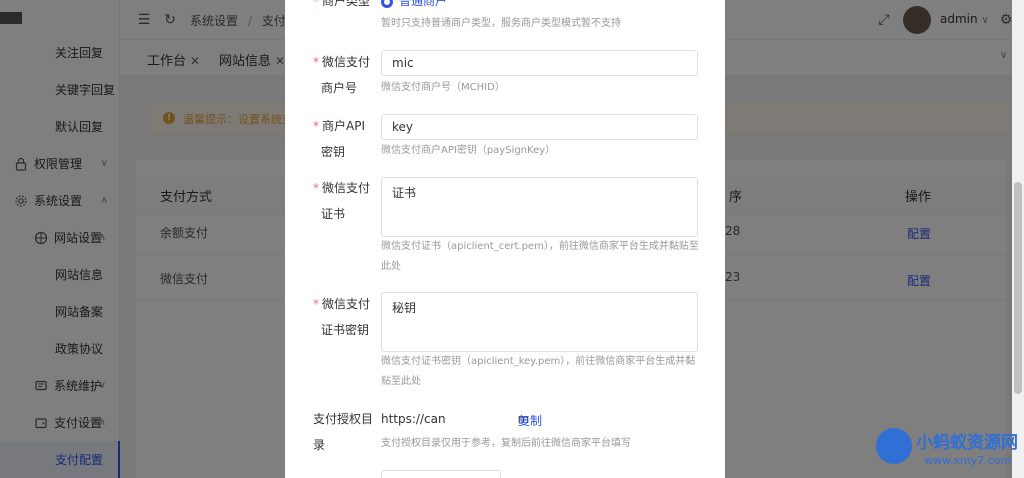 This screenshot has height=478, width=1024. Describe the element at coordinates (423, 4) in the screenshot. I see `merchant-type-radio-label: 普通商户` at that location.